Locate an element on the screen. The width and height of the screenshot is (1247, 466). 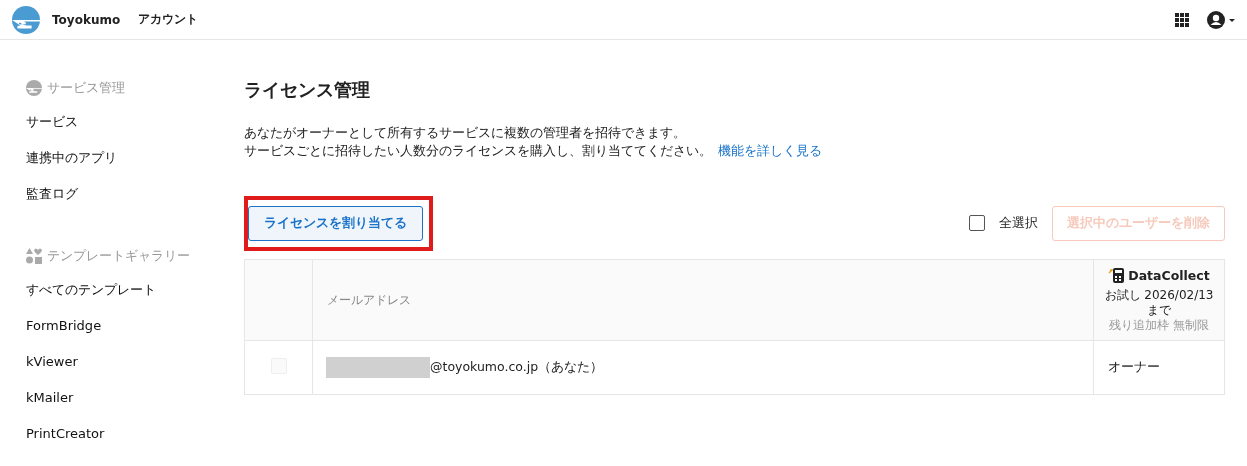
trial-period: まで is located at coordinates (1159, 310).